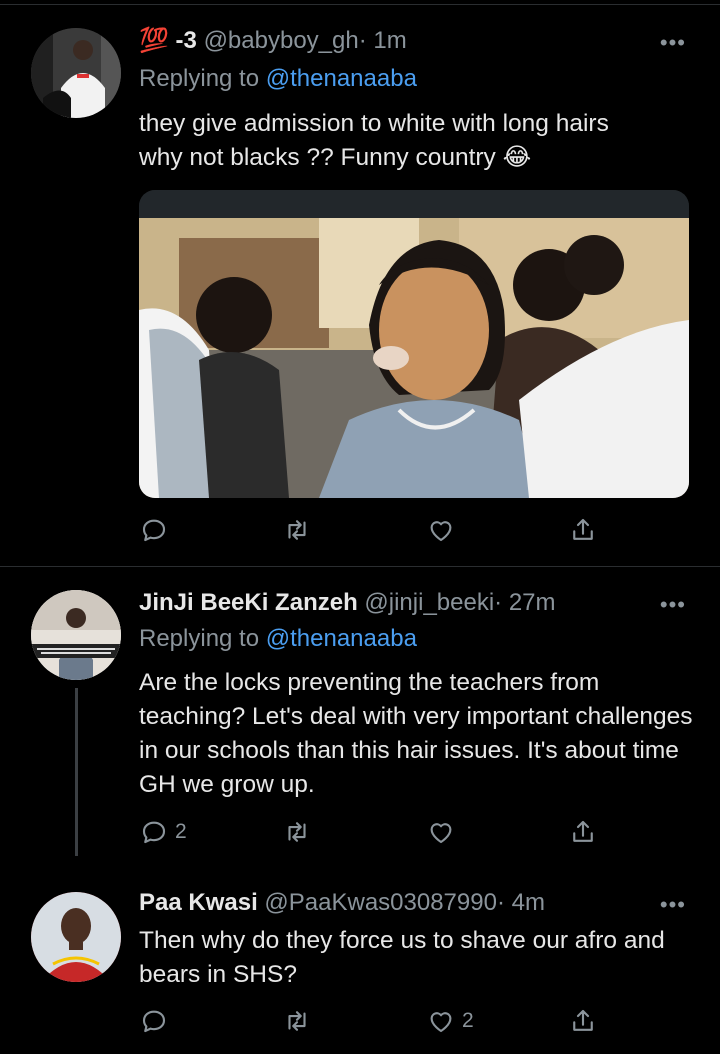 This screenshot has width=720, height=1054. Describe the element at coordinates (524, 602) in the screenshot. I see `timestamp: · 27m` at that location.